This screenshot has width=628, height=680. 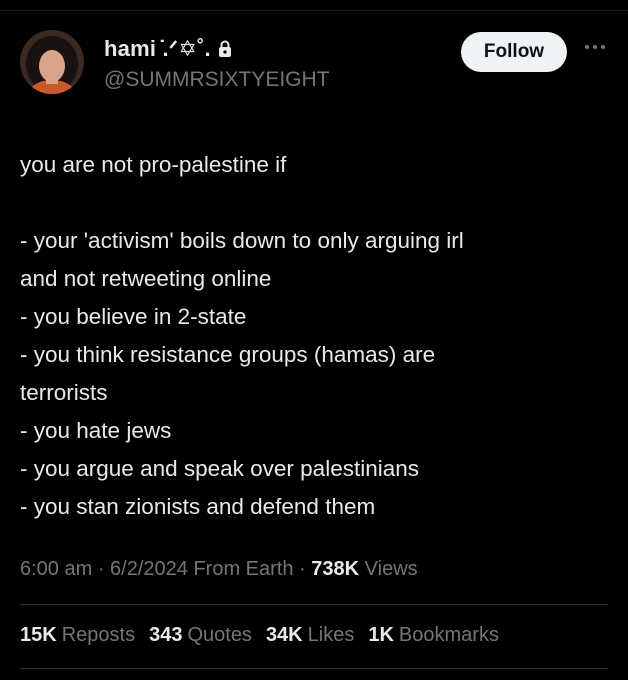 What do you see at coordinates (243, 569) in the screenshot?
I see `tweet-source: From Earth` at bounding box center [243, 569].